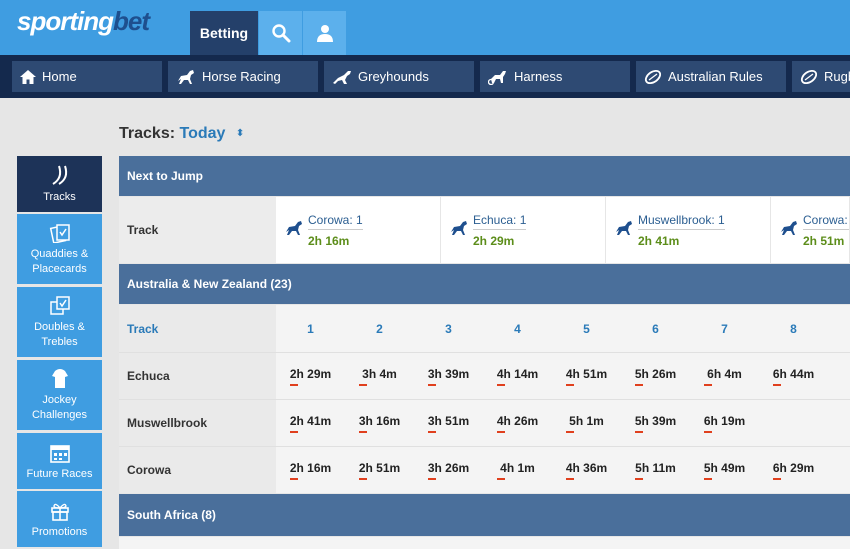 The image size is (850, 549). I want to click on sport-home-label: Home, so click(59, 76).